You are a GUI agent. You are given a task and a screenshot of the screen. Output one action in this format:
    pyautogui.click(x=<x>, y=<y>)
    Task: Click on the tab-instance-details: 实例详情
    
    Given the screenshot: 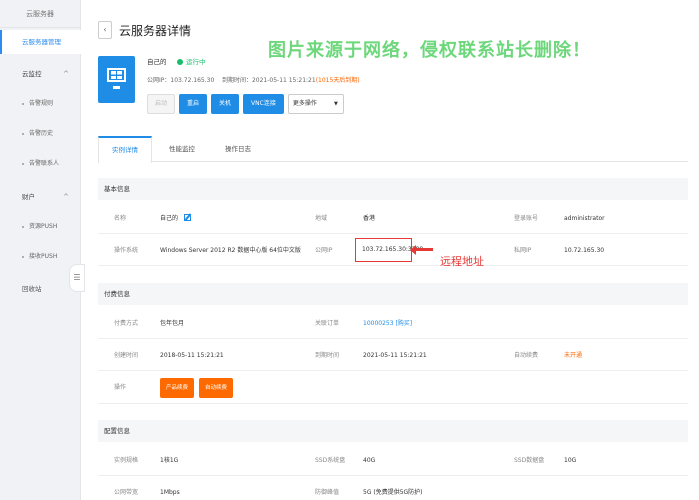 What is the action you would take?
    pyautogui.click(x=125, y=149)
    